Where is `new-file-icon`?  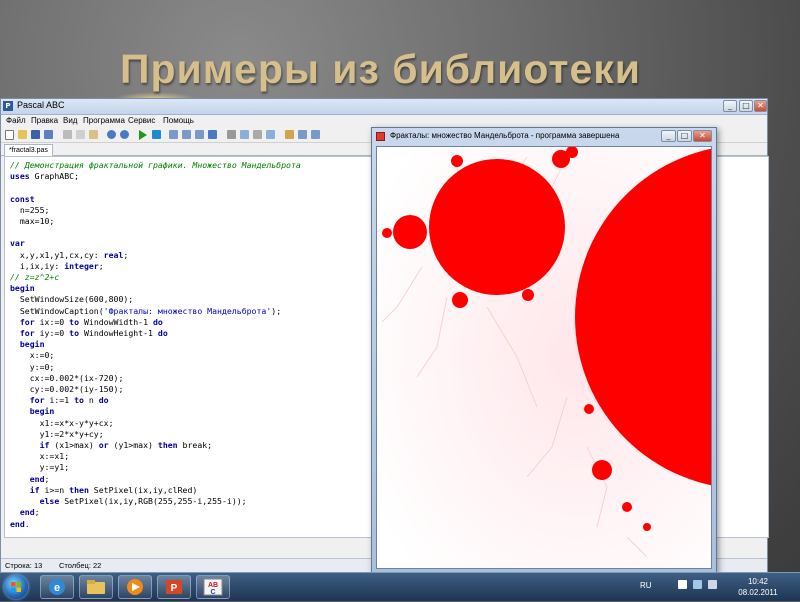 new-file-icon is located at coordinates (9, 135).